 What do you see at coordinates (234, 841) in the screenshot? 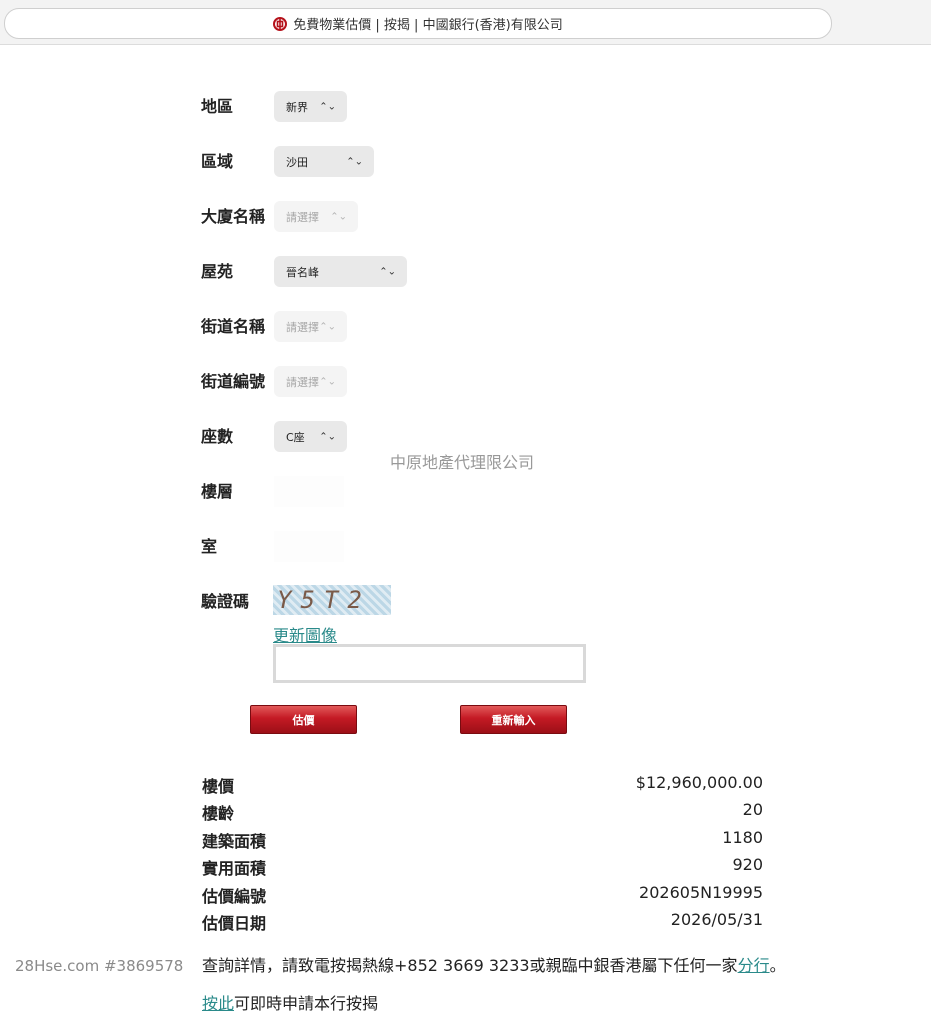
I see `result-gross-area-label: 建築面積` at bounding box center [234, 841].